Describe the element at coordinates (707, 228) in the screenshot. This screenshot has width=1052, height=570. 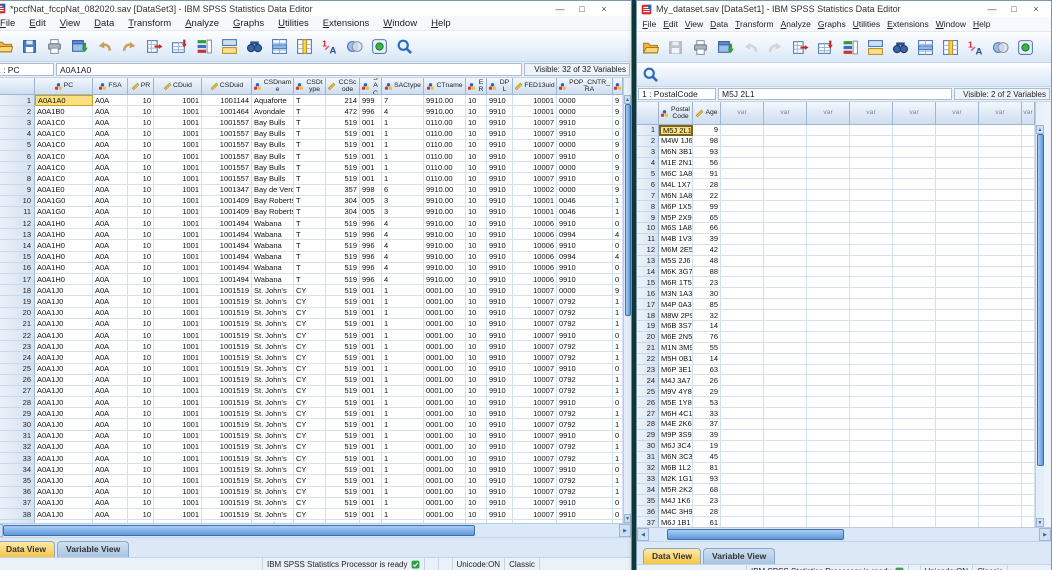
I see `cell: 66` at that location.